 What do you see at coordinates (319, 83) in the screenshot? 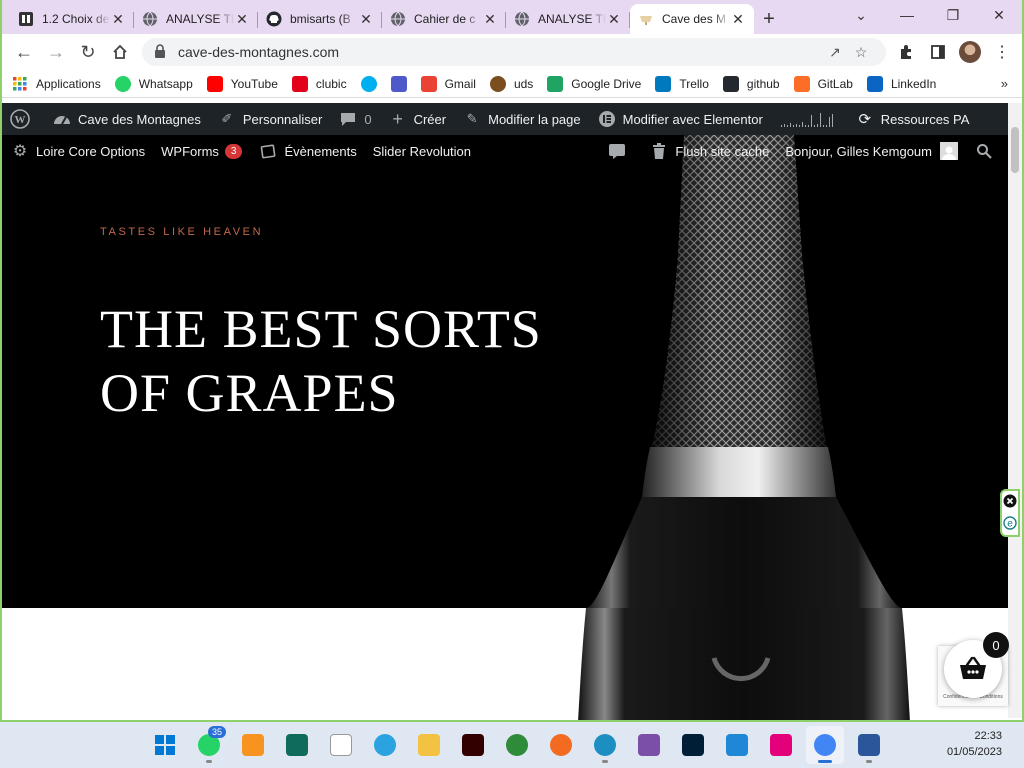
I see `bookmark-item: clubic` at bounding box center [319, 83].